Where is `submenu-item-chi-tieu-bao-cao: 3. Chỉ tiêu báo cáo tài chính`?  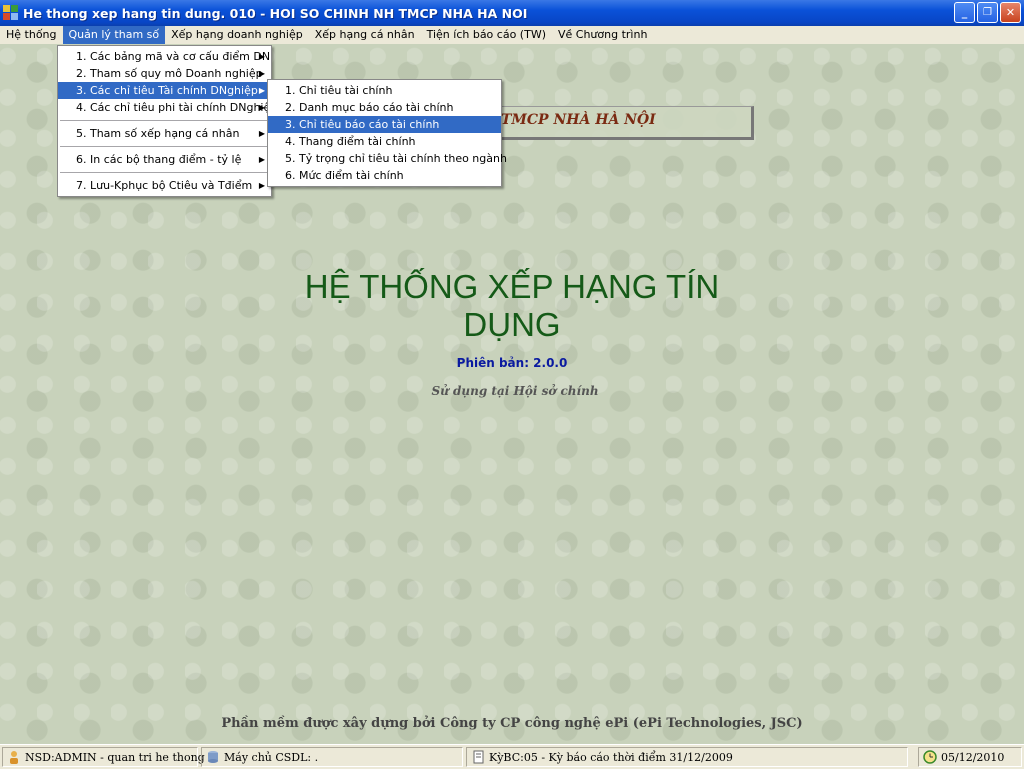 submenu-item-chi-tieu-bao-cao: 3. Chỉ tiêu báo cáo tài chính is located at coordinates (384, 124).